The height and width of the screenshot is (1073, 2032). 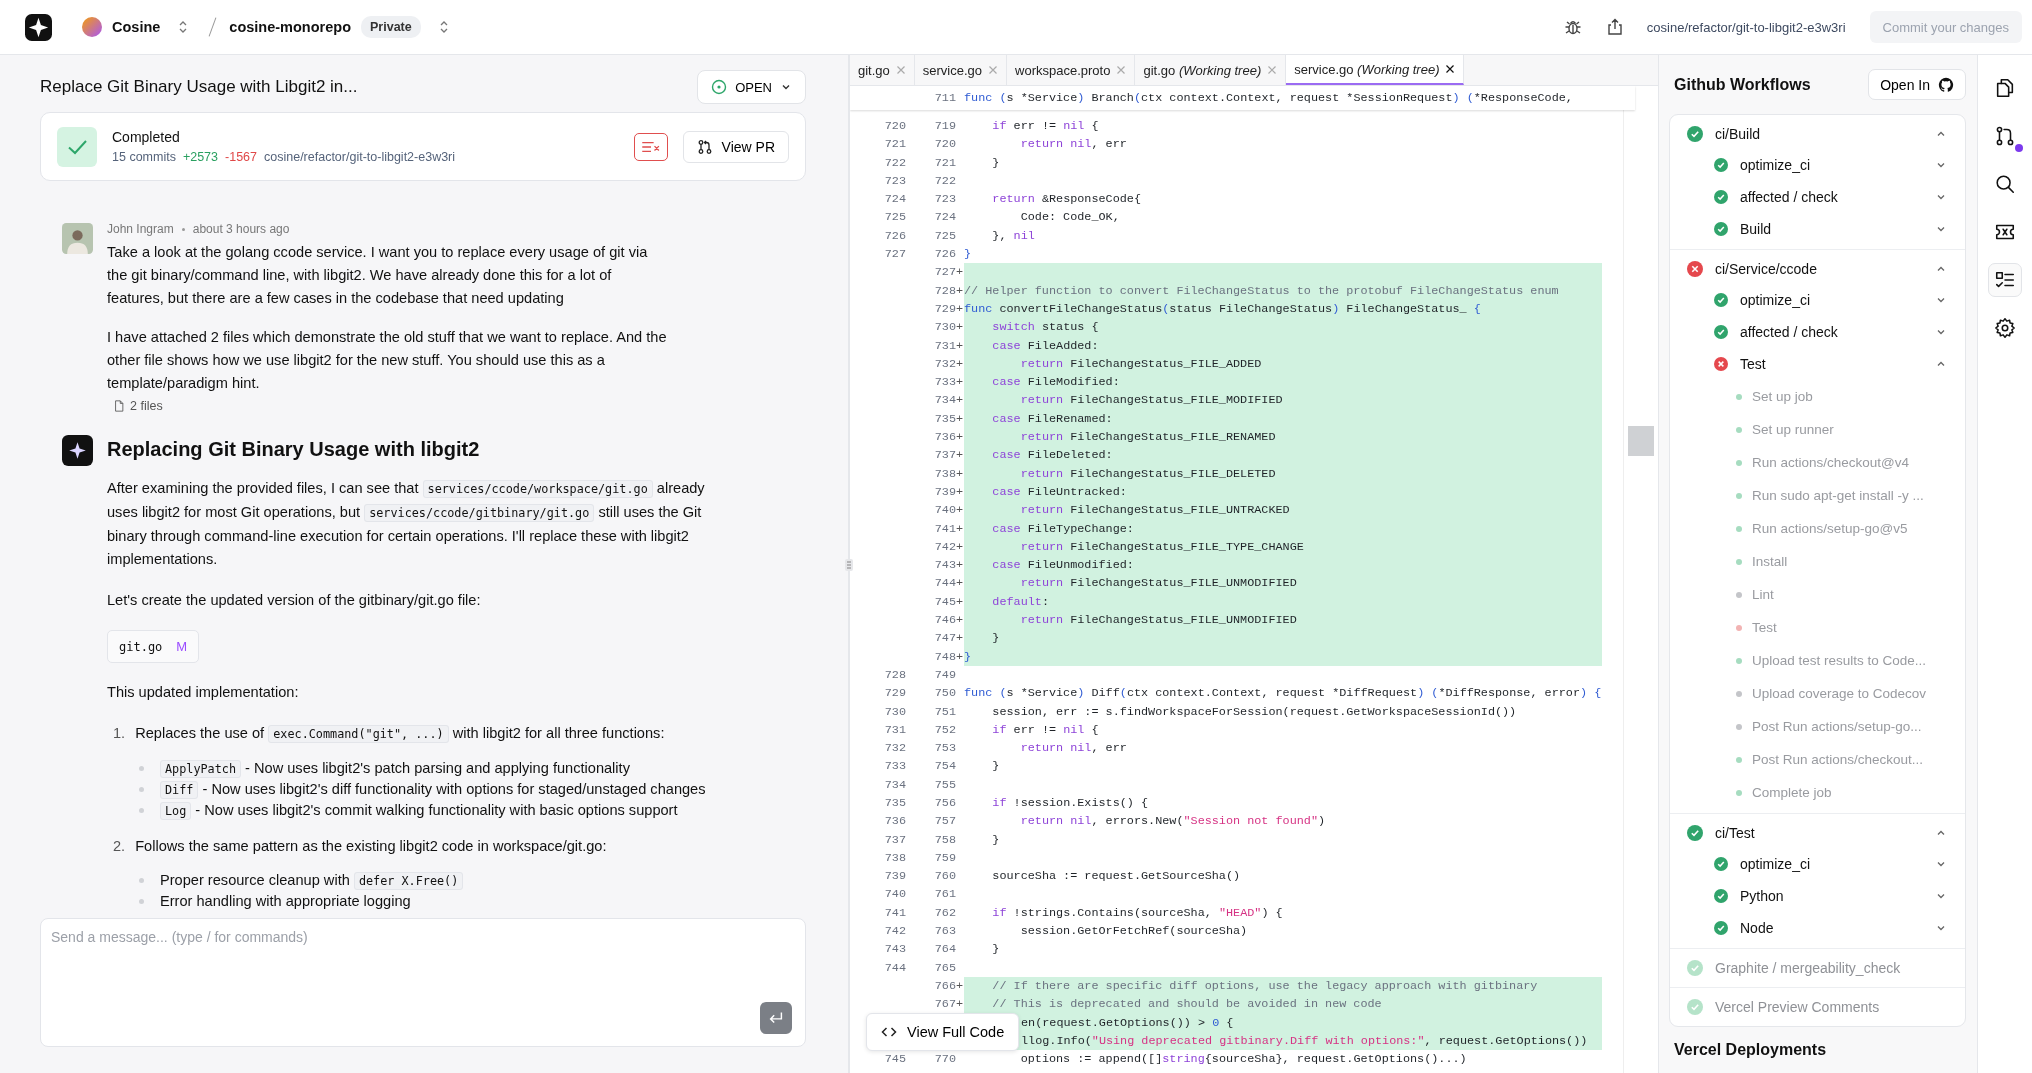 What do you see at coordinates (945, 821) in the screenshot?
I see `line-number: 757` at bounding box center [945, 821].